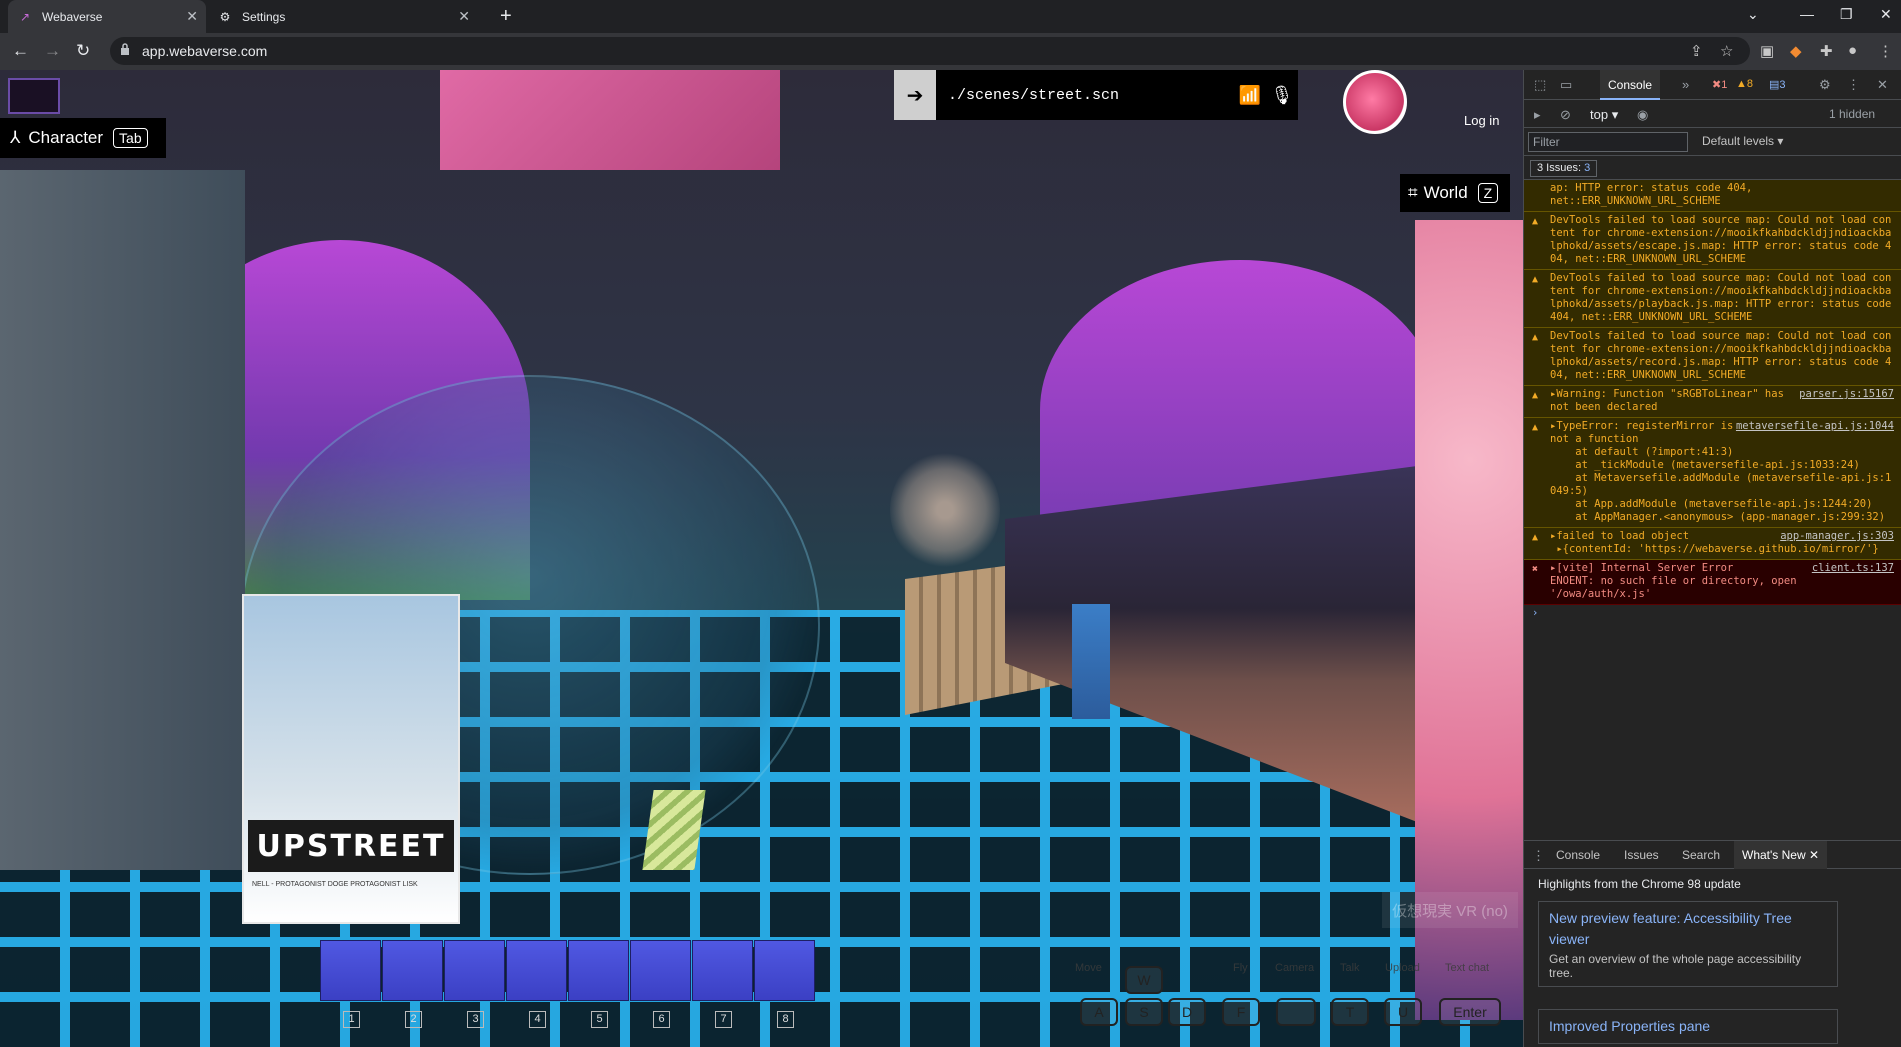 The width and height of the screenshot is (1901, 1047). What do you see at coordinates (1099, 1012) in the screenshot?
I see `key-a: A` at bounding box center [1099, 1012].